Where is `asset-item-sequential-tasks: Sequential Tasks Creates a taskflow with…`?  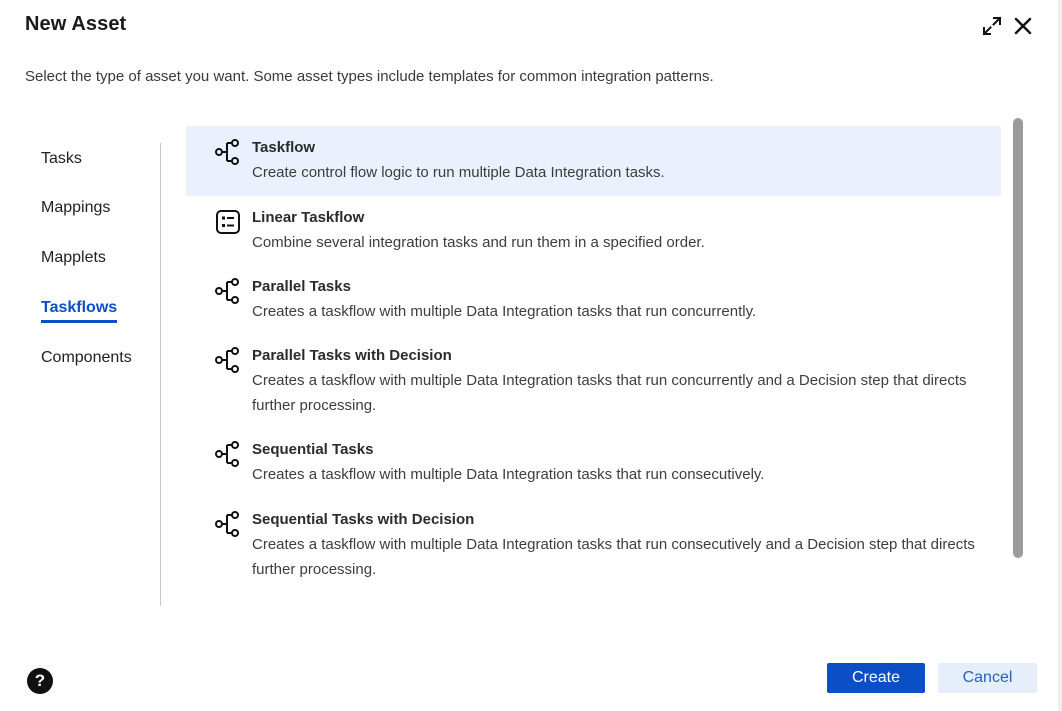
asset-item-sequential-tasks: Sequential Tasks Creates a taskflow with… is located at coordinates (593, 465).